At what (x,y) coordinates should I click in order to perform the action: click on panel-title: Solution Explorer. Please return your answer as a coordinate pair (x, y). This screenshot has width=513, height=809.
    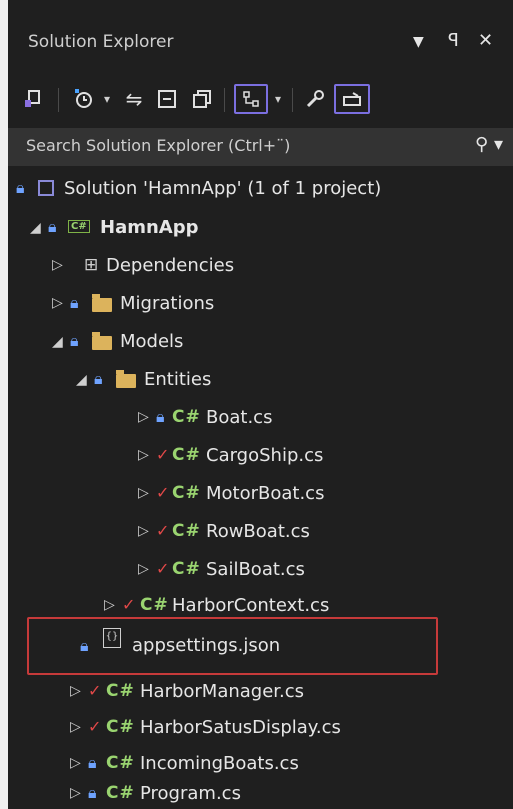
    Looking at the image, I should click on (101, 42).